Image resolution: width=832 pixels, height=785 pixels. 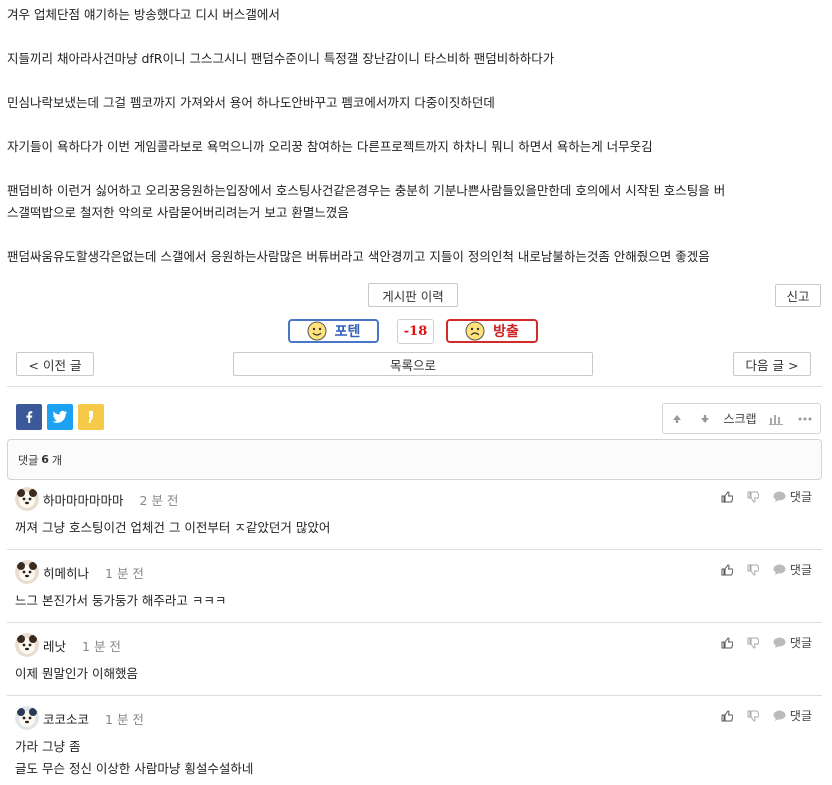 What do you see at coordinates (134, 768) in the screenshot?
I see `comment-line: 글도 무슨 정신 이상한 사람마냥 횡설수설하네` at bounding box center [134, 768].